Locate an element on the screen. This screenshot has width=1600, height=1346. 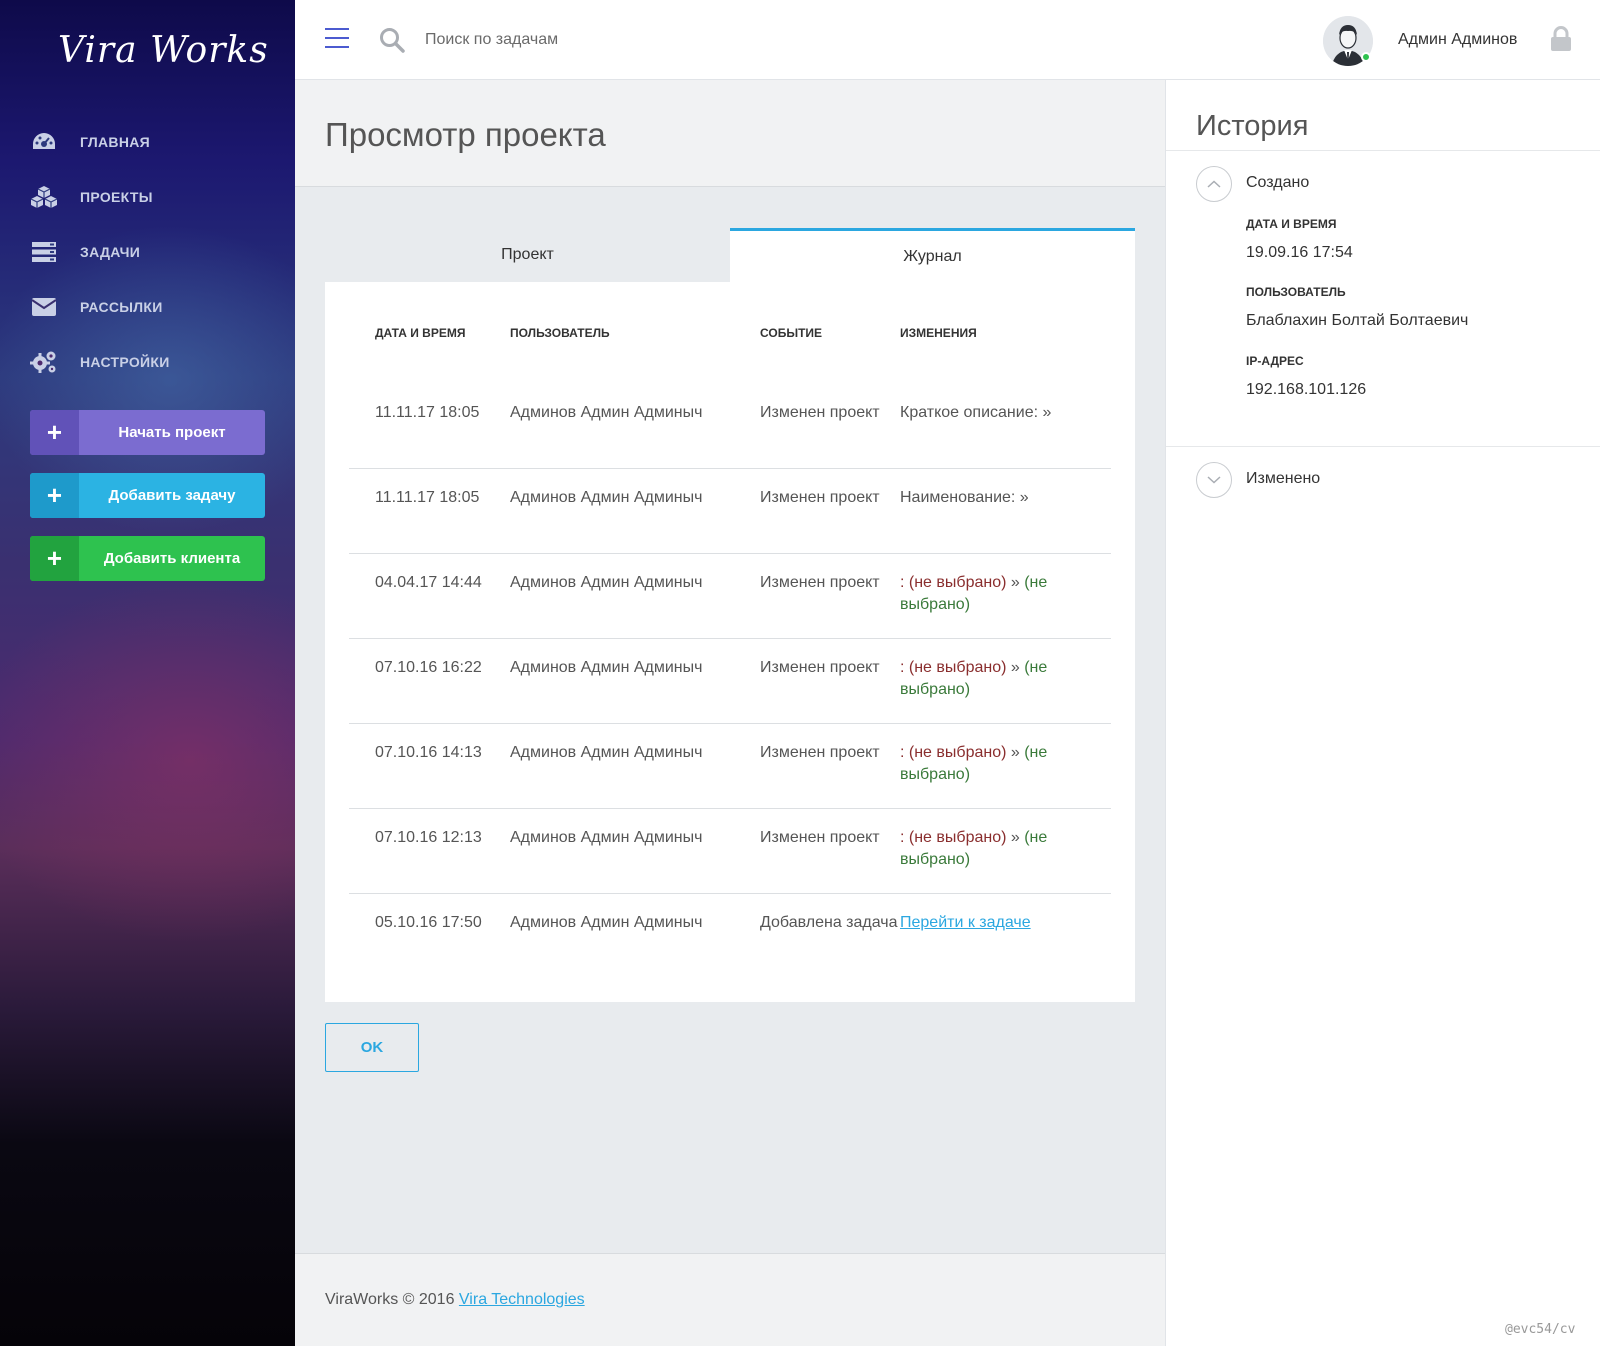
history-user-label: ПОЛЬЗОВАТЕЛЬ is located at coordinates (1296, 292).